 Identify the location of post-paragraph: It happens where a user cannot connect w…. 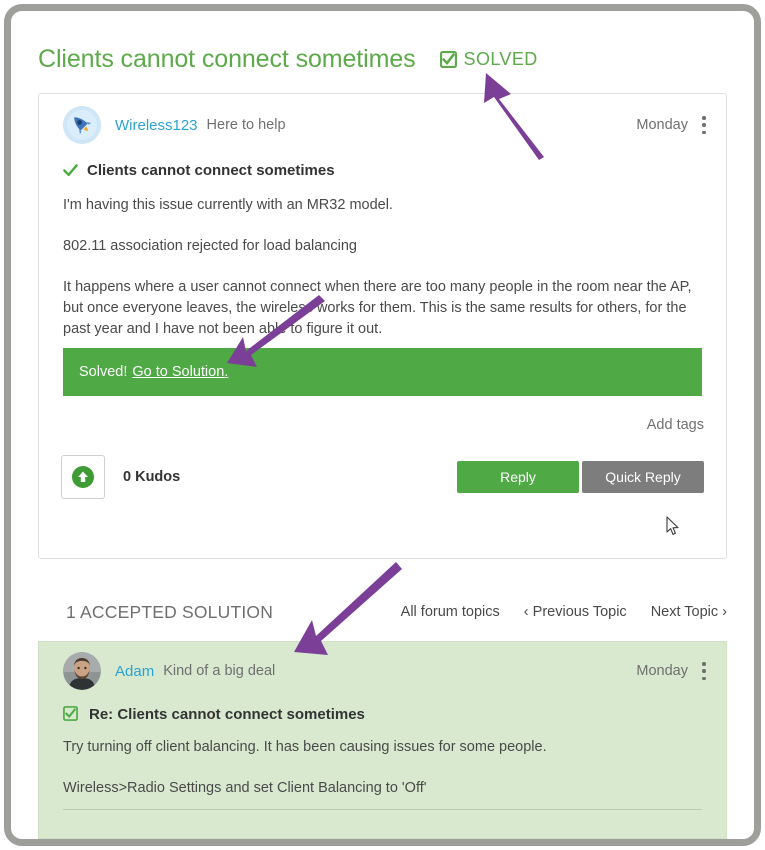
(377, 308).